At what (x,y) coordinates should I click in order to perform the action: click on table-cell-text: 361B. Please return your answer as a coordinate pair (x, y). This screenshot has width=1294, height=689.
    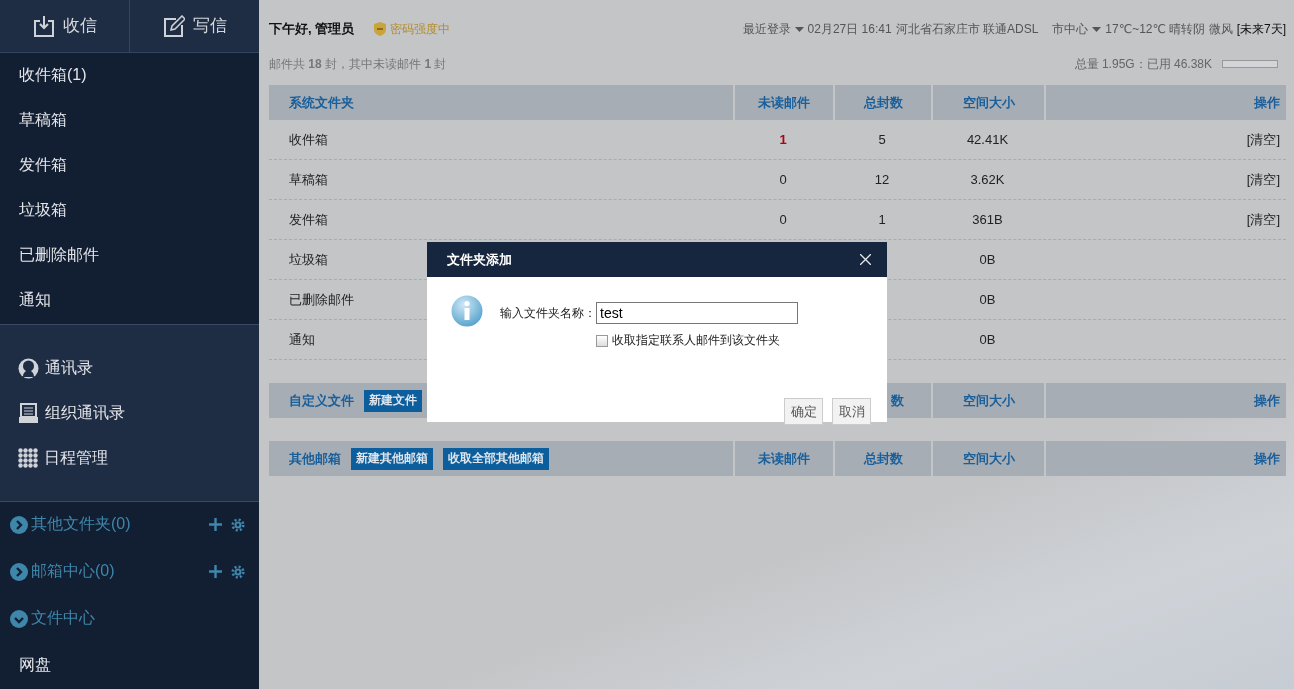
    Looking at the image, I should click on (987, 219).